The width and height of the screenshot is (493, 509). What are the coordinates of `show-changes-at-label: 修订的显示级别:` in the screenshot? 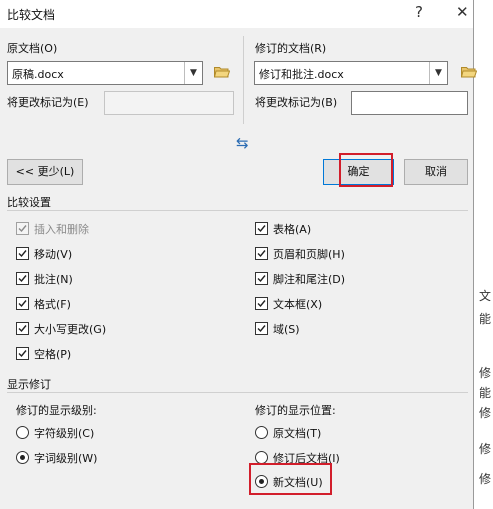 It's located at (56, 410).